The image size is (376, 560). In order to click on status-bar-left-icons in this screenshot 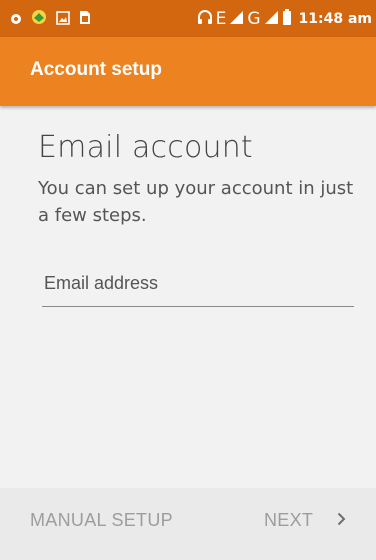, I will do `click(50, 19)`.